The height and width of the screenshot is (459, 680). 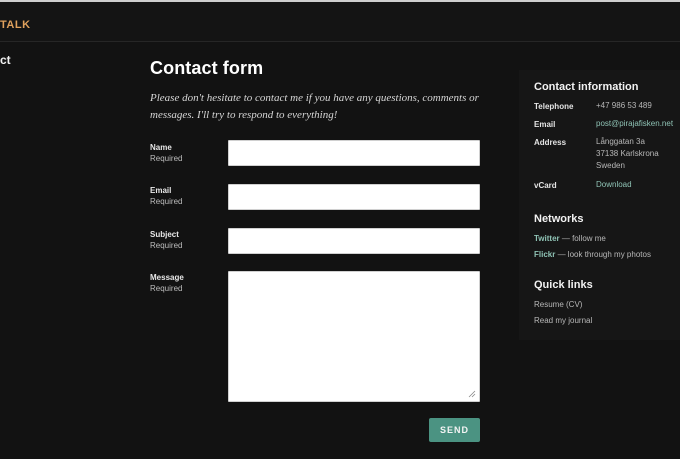 I want to click on subject-input, so click(x=354, y=241).